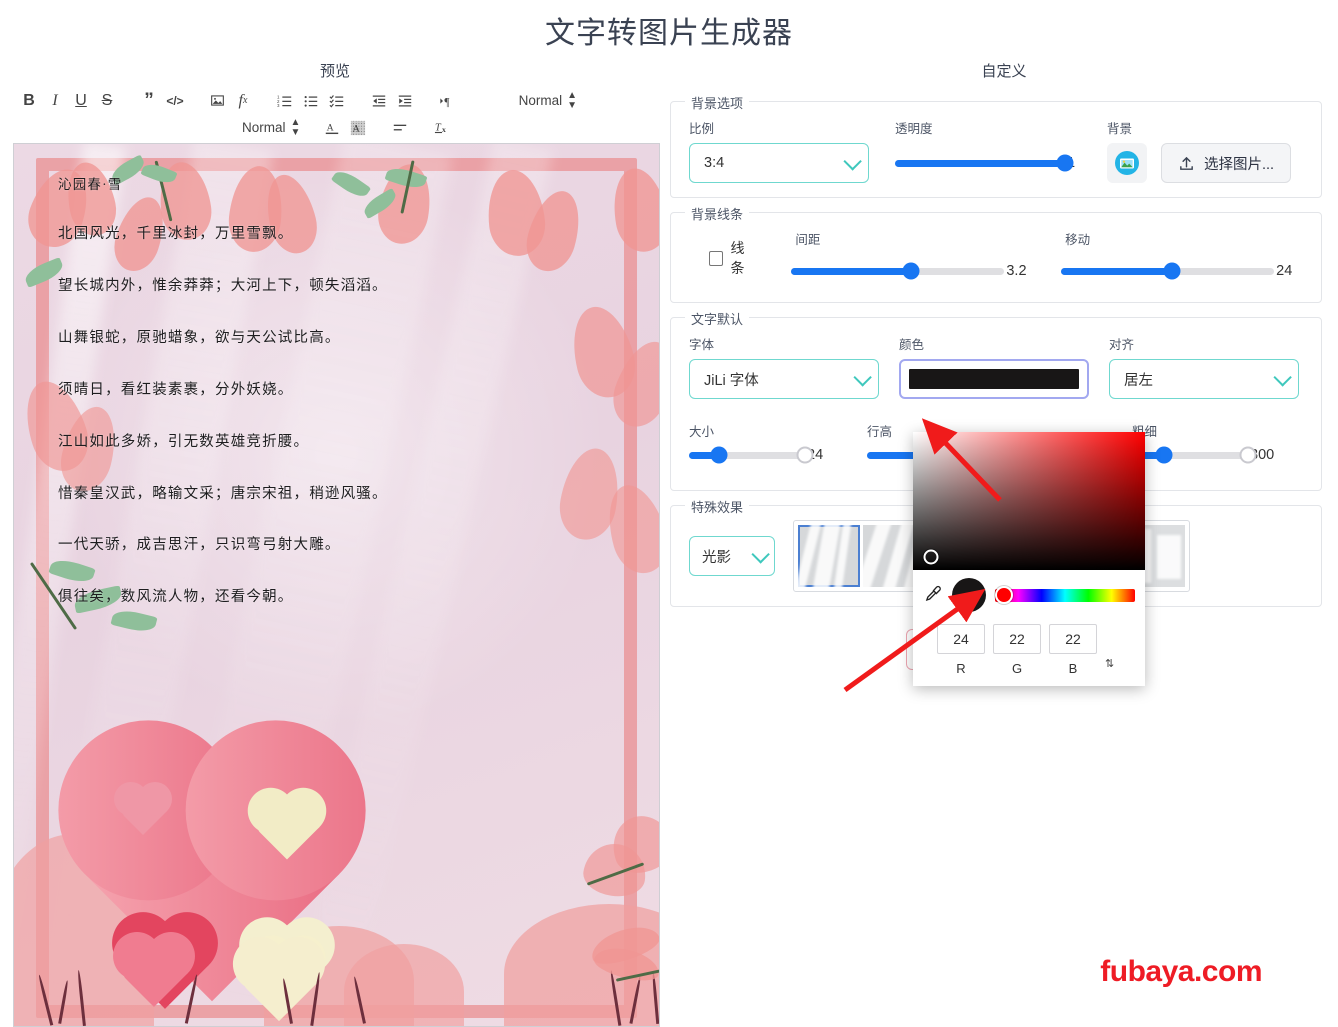  Describe the element at coordinates (547, 100) in the screenshot. I see `header-select: Normal ▲ ▼` at that location.